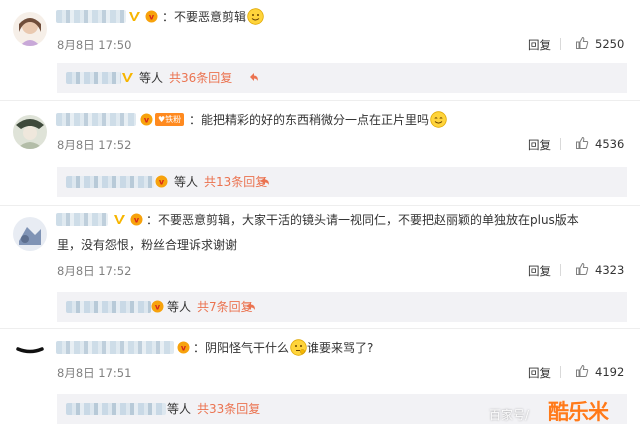 This screenshot has height=433, width=640. Describe the element at coordinates (509, 415) in the screenshot. I see `source-watermark: 百家号/` at that location.